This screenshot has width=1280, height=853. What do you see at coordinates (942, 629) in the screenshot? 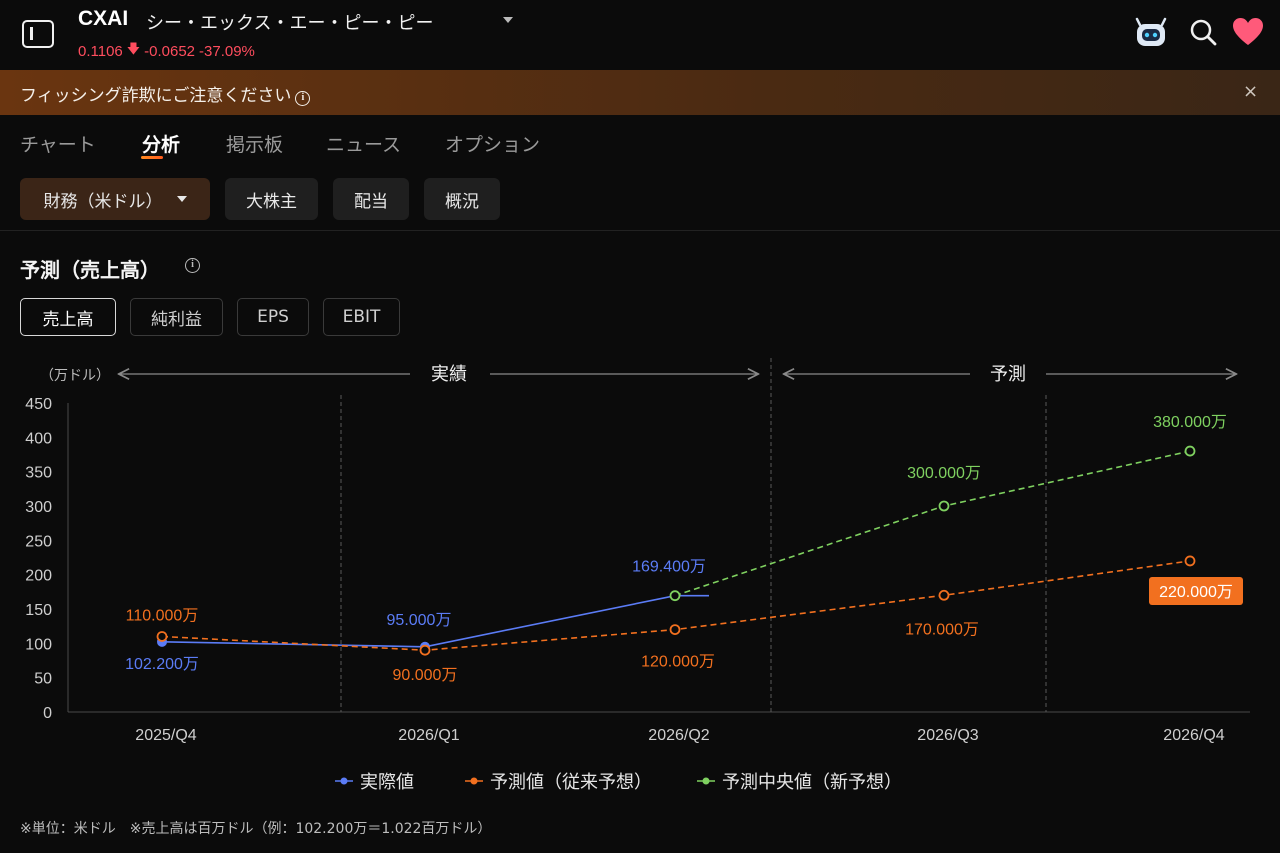
I see `data-label-consensus: 170.000万` at bounding box center [942, 629].